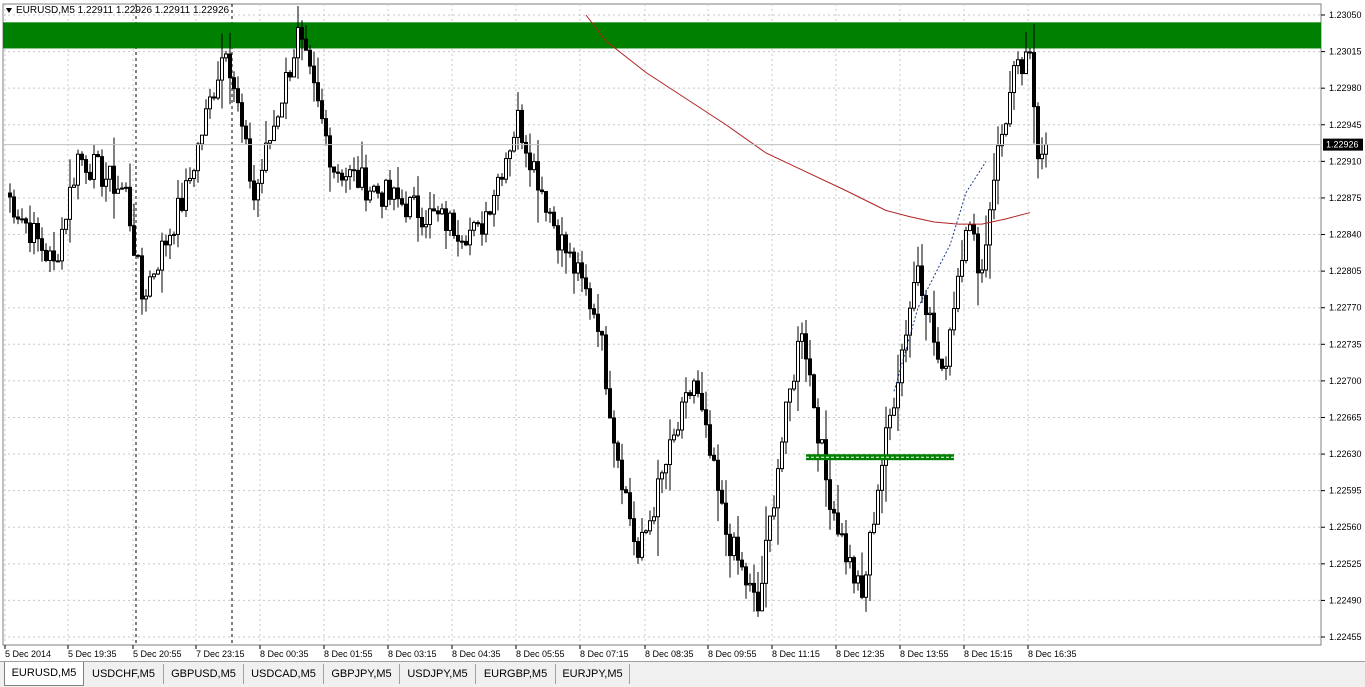 The width and height of the screenshot is (1365, 687). I want to click on tab-gbpusd-m5: GBPUSD,M5, so click(204, 674).